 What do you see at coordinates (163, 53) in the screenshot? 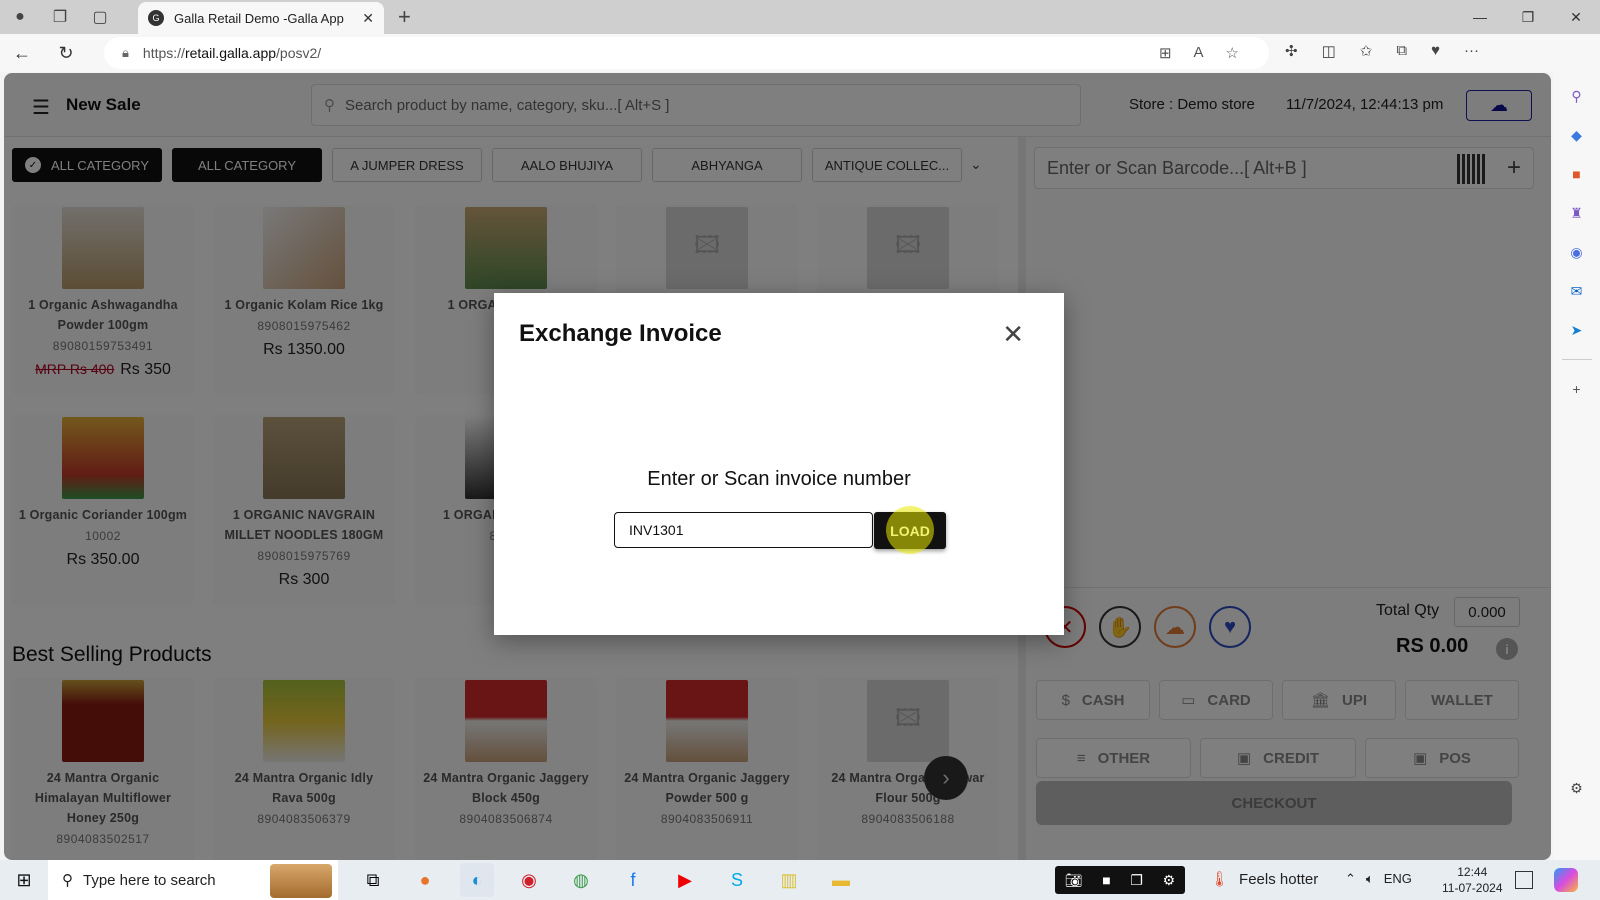
I see `url-scheme: https://` at bounding box center [163, 53].